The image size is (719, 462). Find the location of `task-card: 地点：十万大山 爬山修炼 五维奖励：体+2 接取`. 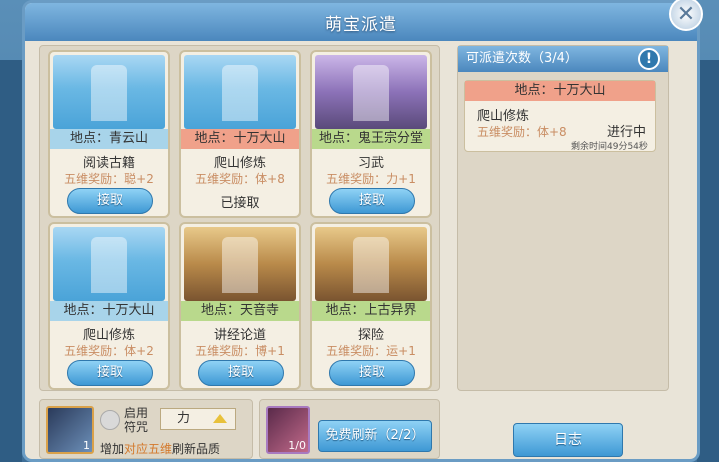

task-card: 地点：十万大山 爬山修炼 五维奖励：体+2 接取 is located at coordinates (109, 306).